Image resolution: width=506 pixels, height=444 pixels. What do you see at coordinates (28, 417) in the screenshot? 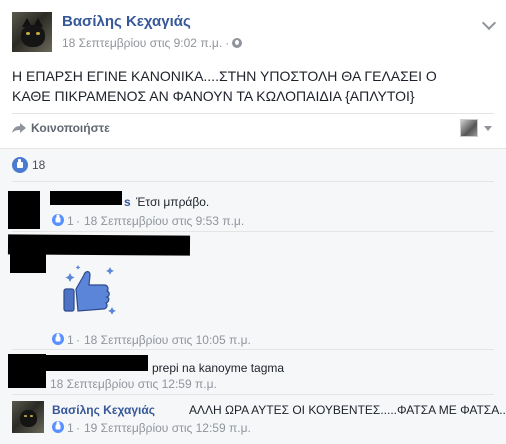
I see `comment-avatar` at bounding box center [28, 417].